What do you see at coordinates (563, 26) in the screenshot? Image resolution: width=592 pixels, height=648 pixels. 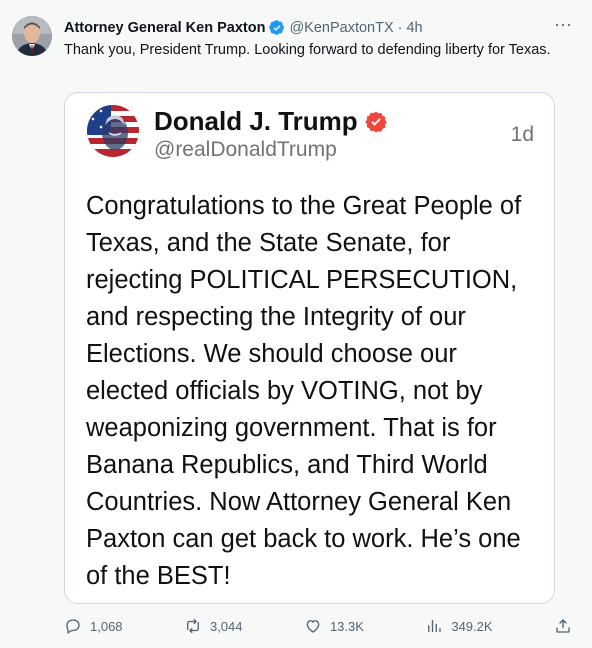 I see `more-options-icon: ···` at bounding box center [563, 26].